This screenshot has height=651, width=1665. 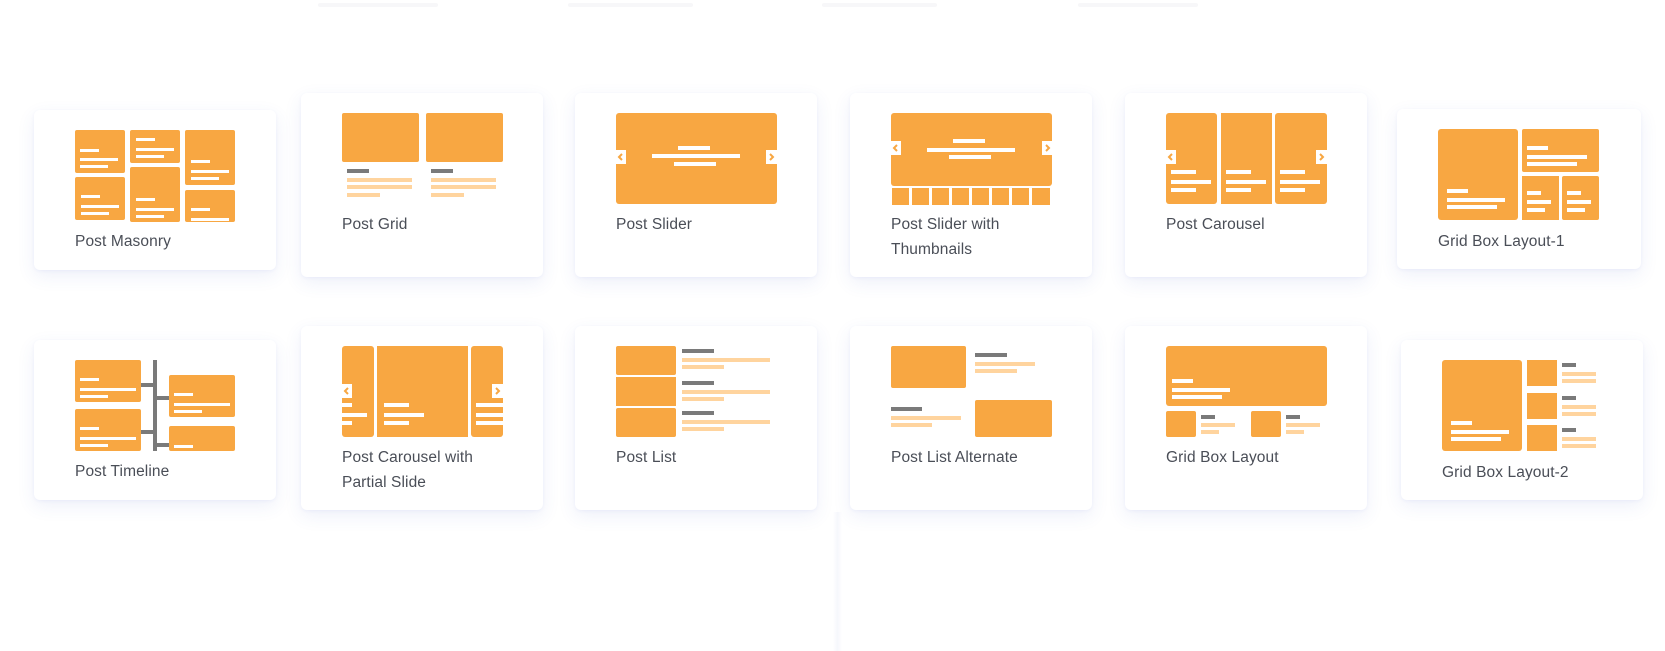 What do you see at coordinates (1246, 391) in the screenshot?
I see `grid-box-layout-icon` at bounding box center [1246, 391].